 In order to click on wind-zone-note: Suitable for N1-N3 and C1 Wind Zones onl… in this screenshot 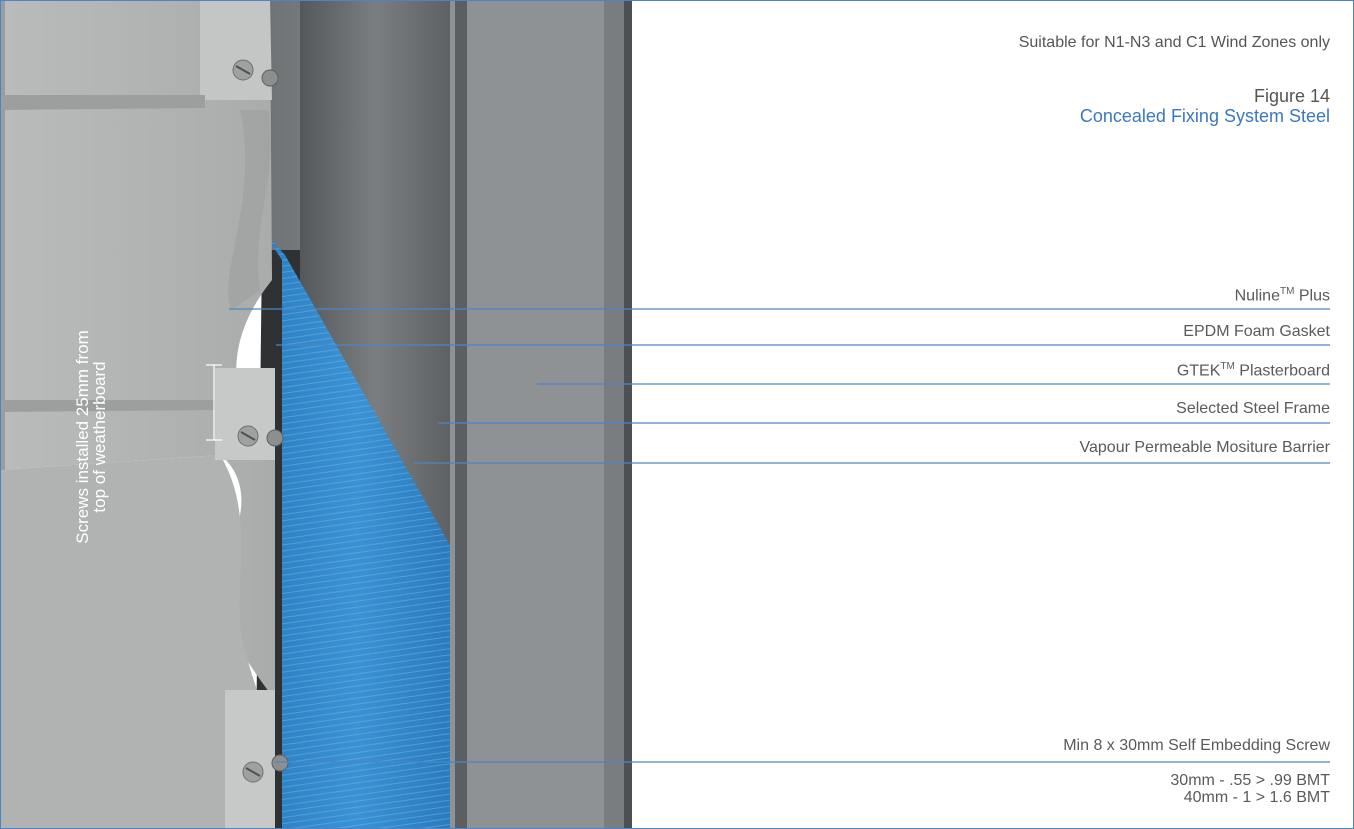, I will do `click(1174, 42)`.